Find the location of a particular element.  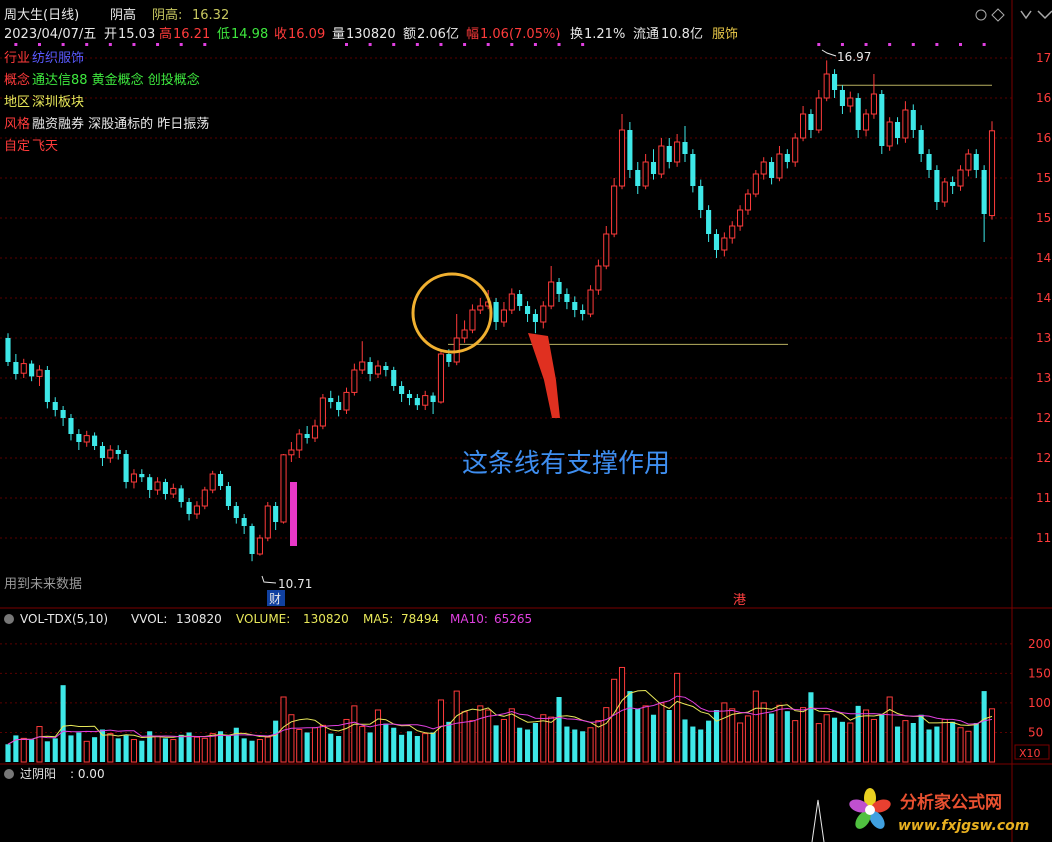

ma5-label: MA5: is located at coordinates (378, 619).